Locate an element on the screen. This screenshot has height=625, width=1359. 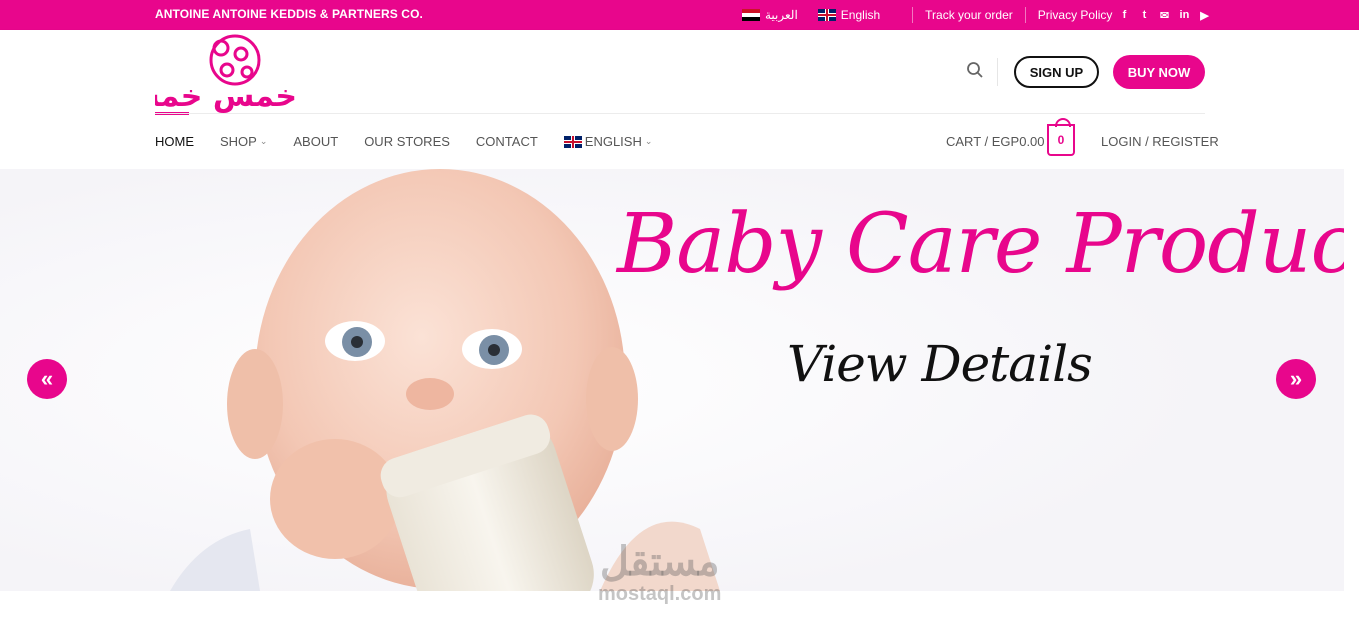
nav-item-label: CONTACT is located at coordinates (506, 141).